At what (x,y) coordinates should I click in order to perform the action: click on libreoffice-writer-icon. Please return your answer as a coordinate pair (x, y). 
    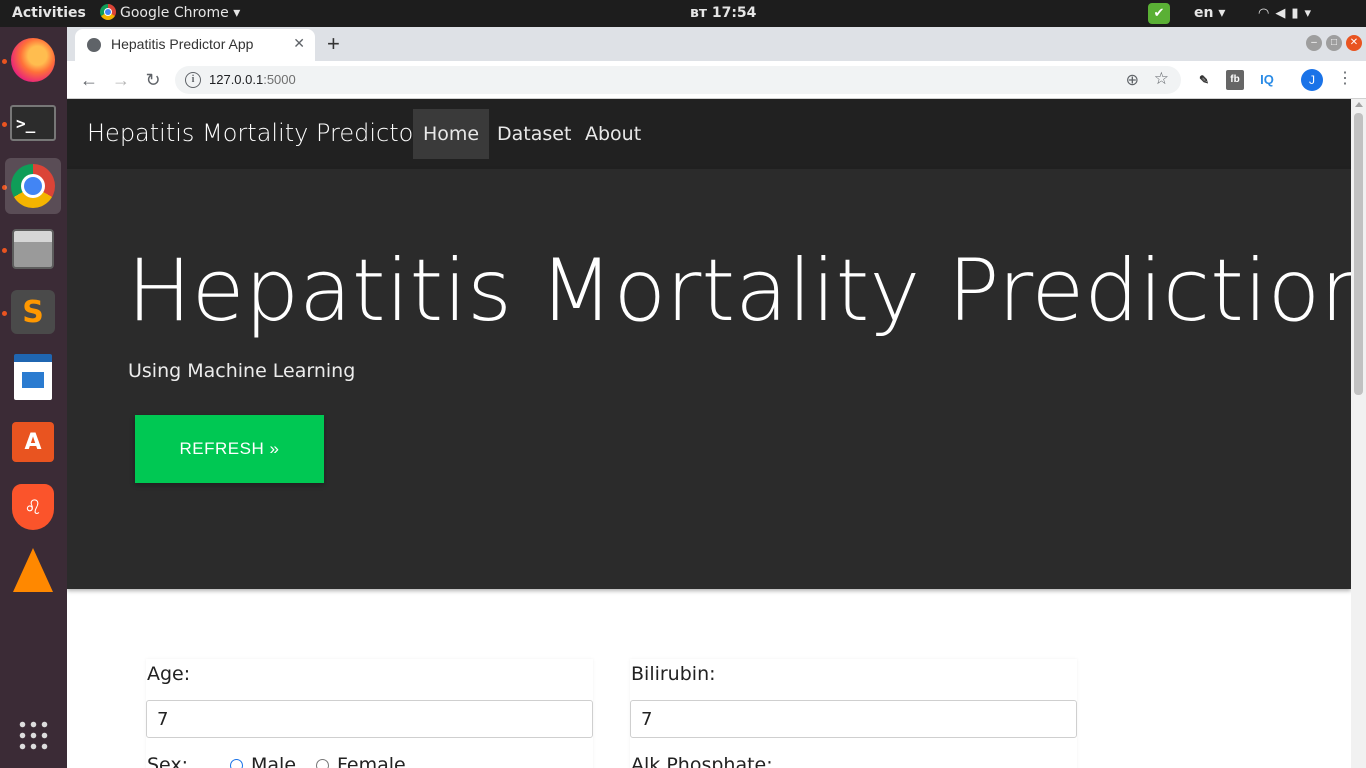
    Looking at the image, I should click on (33, 377).